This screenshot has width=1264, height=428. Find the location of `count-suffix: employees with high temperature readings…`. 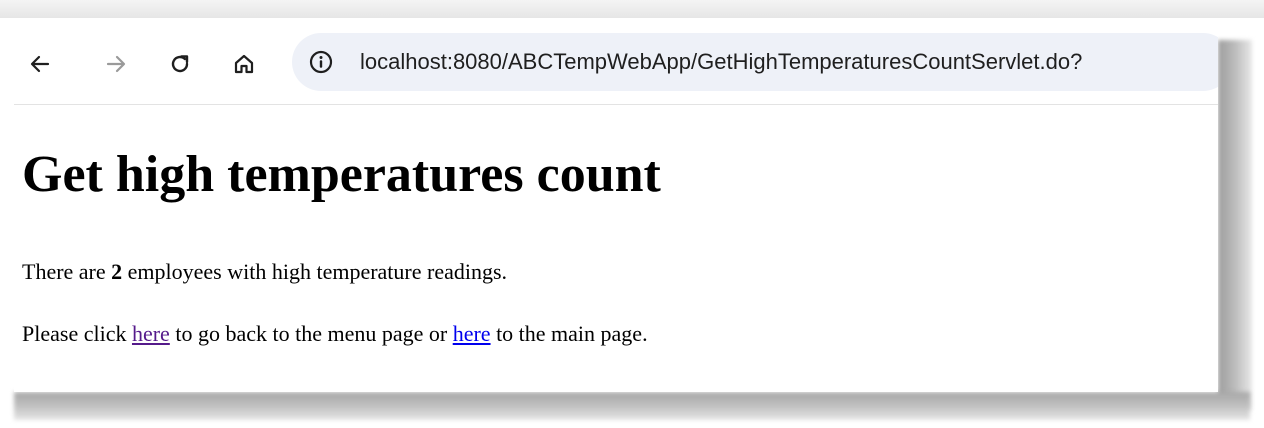

count-suffix: employees with high temperature readings… is located at coordinates (315, 271).